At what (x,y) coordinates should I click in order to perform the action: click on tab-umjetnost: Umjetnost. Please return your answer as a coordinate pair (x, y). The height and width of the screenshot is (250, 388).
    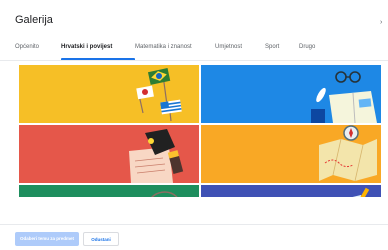
    Looking at the image, I should click on (240, 50).